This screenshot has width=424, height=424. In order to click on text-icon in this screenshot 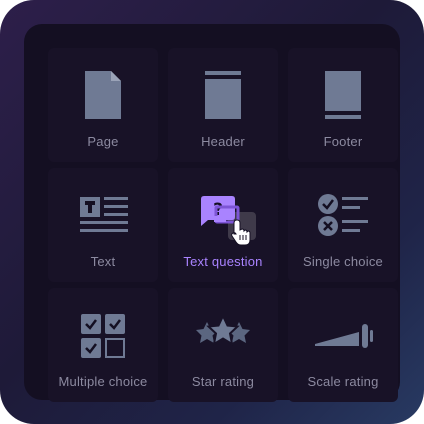, I will do `click(103, 203)`.